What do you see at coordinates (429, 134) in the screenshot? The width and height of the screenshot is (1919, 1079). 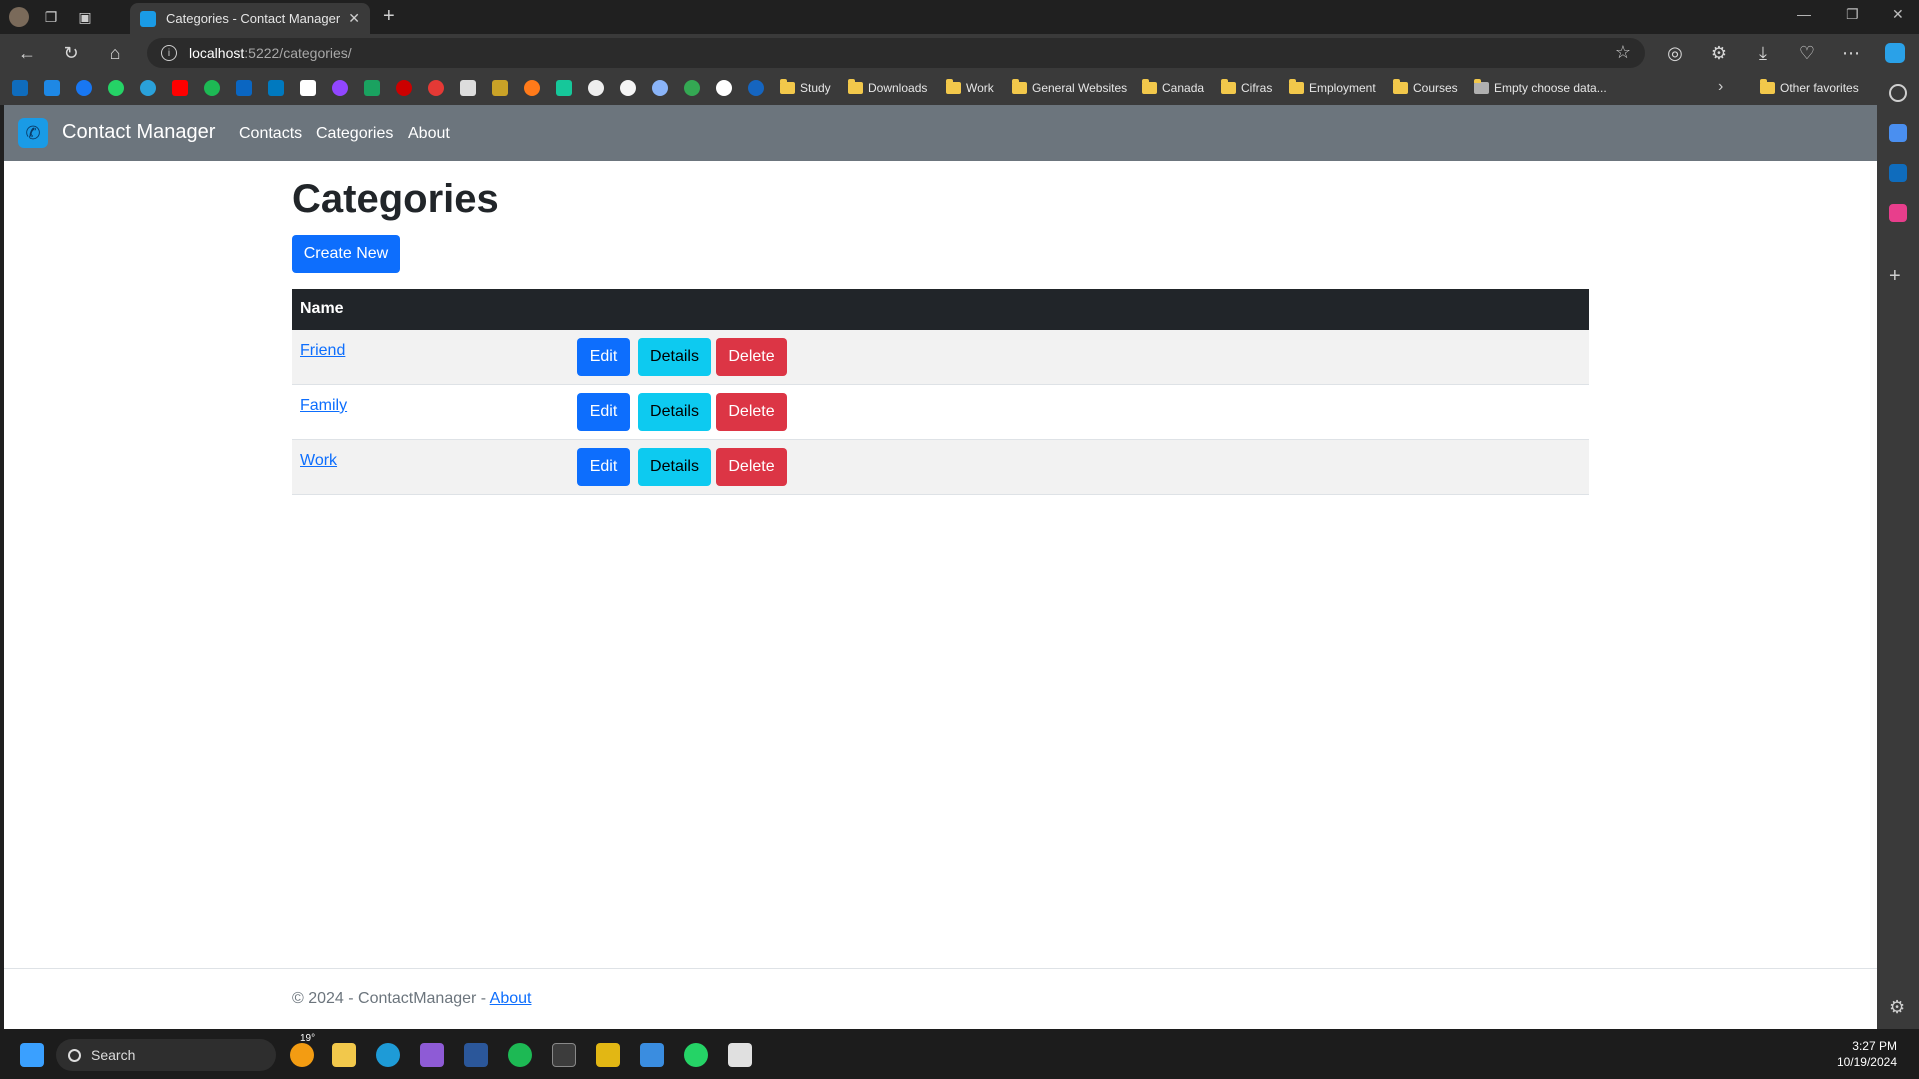 I see `nav-link-about: About` at bounding box center [429, 134].